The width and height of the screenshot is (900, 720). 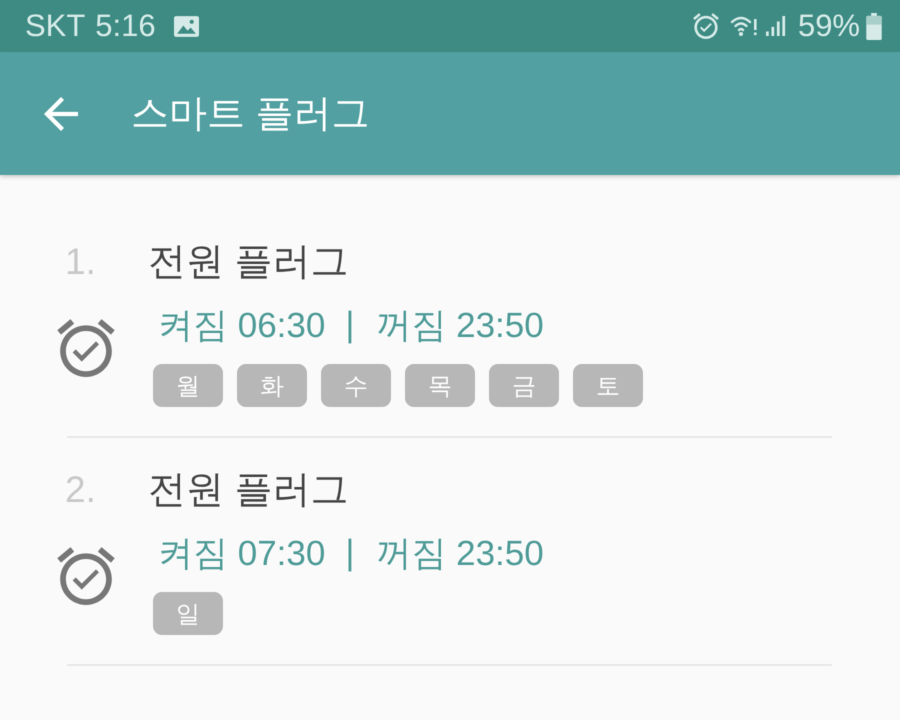 What do you see at coordinates (55, 26) in the screenshot?
I see `carrier-name: SKT` at bounding box center [55, 26].